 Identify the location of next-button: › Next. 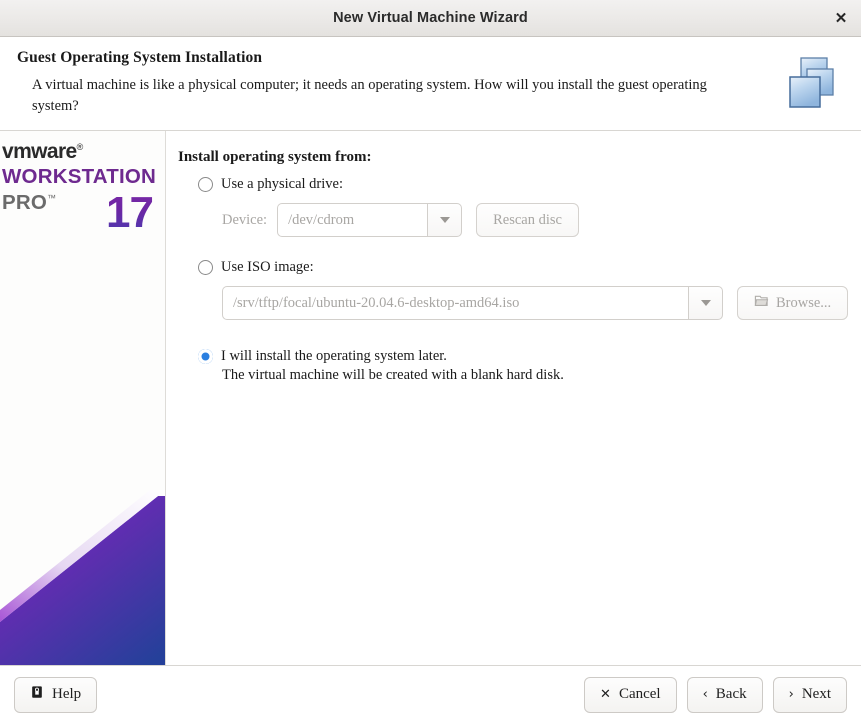
(809, 694).